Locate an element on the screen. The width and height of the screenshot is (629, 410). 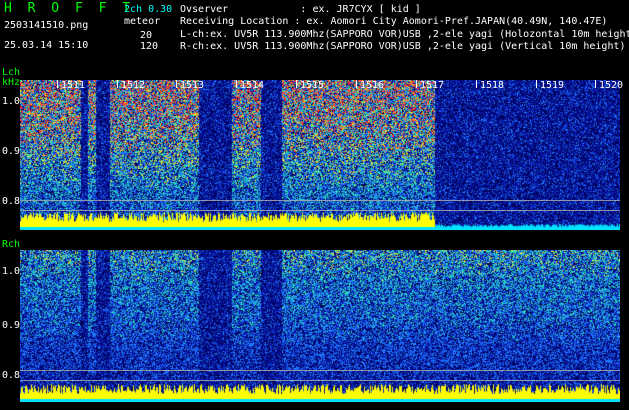
meteor-count-l: 20 is located at coordinates (146, 35).